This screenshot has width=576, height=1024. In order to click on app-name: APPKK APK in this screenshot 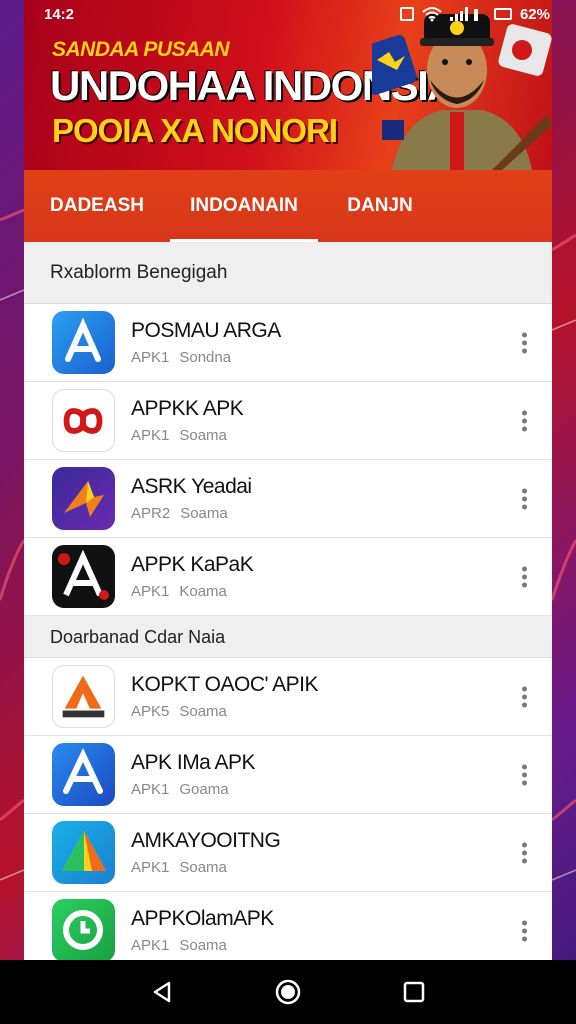, I will do `click(187, 408)`.